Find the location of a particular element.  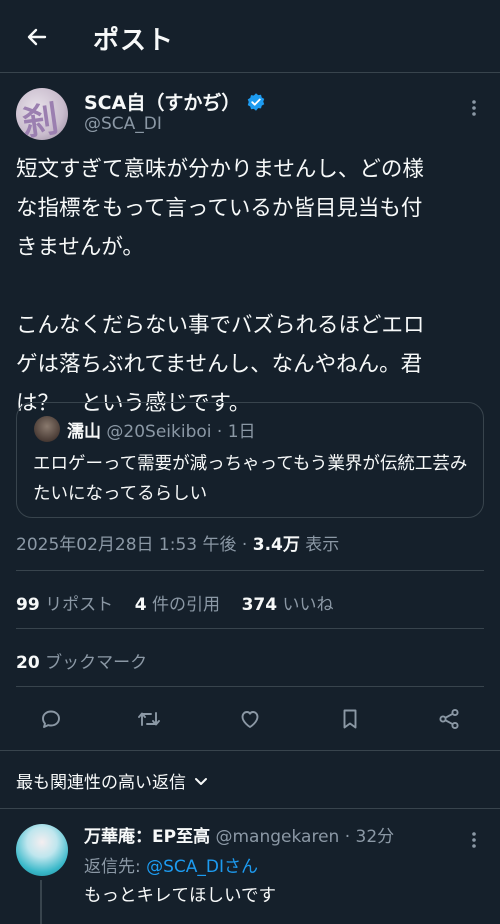

quote-label: 件の引用 is located at coordinates (185, 605).